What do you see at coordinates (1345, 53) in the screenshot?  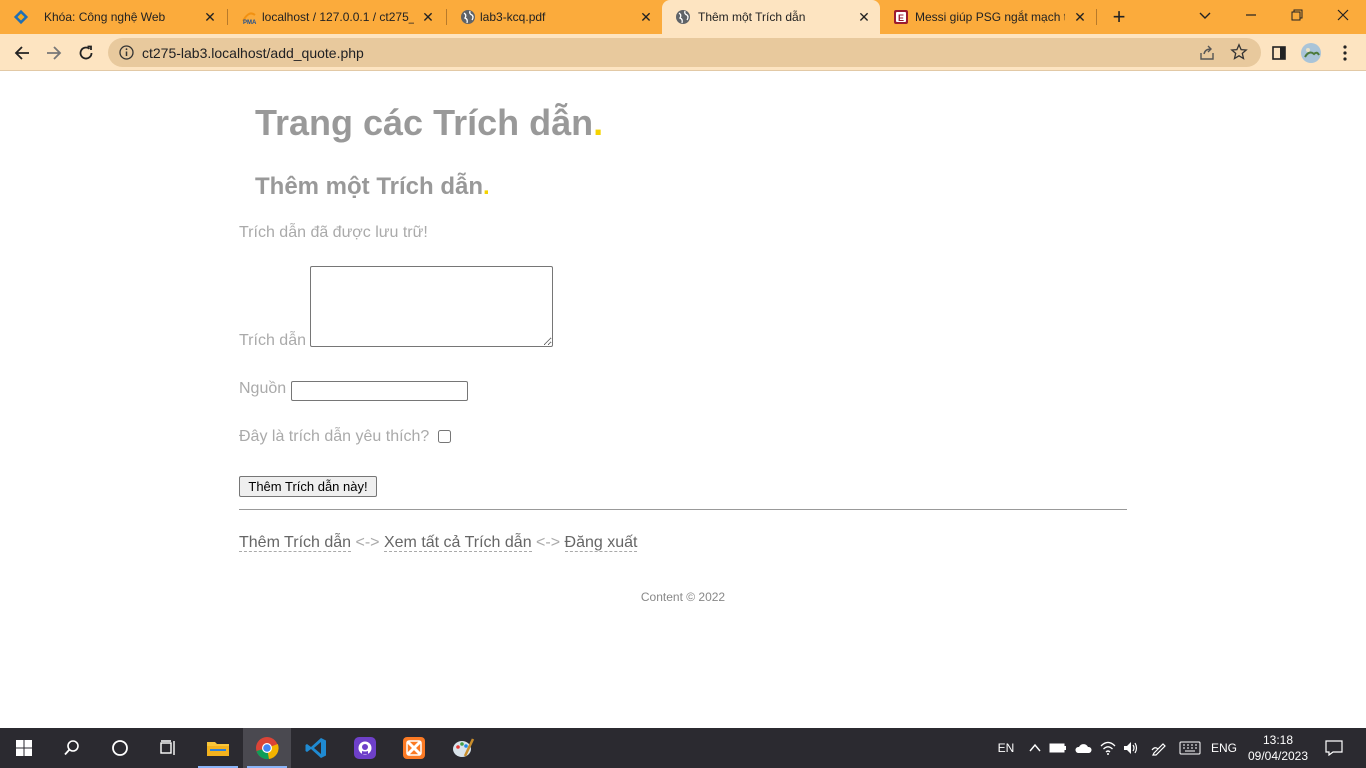 I see `browser-menu-button` at bounding box center [1345, 53].